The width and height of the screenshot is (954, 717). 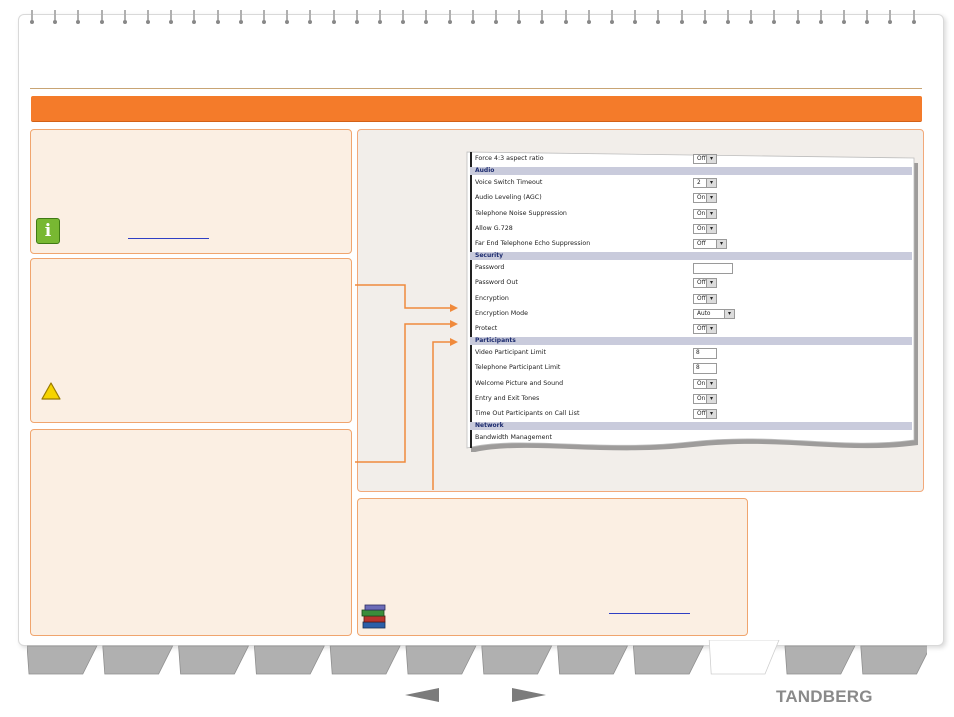 I want to click on settings-row: Force 4:3 aspect ratio Off ▾, so click(x=691, y=159).